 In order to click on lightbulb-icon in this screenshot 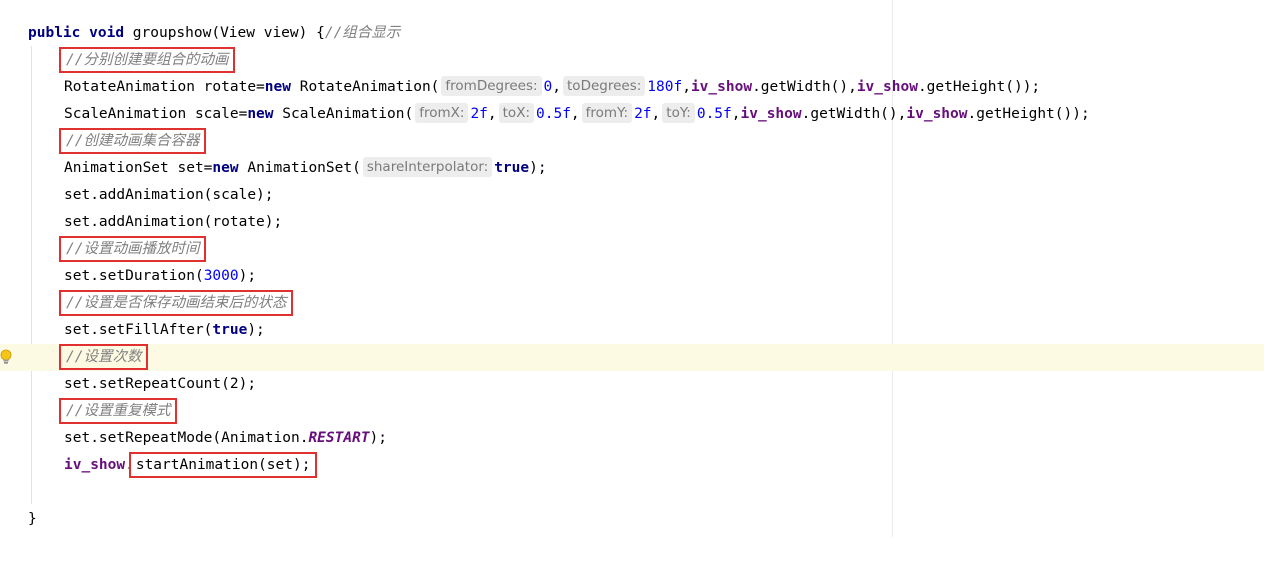, I will do `click(6, 357)`.